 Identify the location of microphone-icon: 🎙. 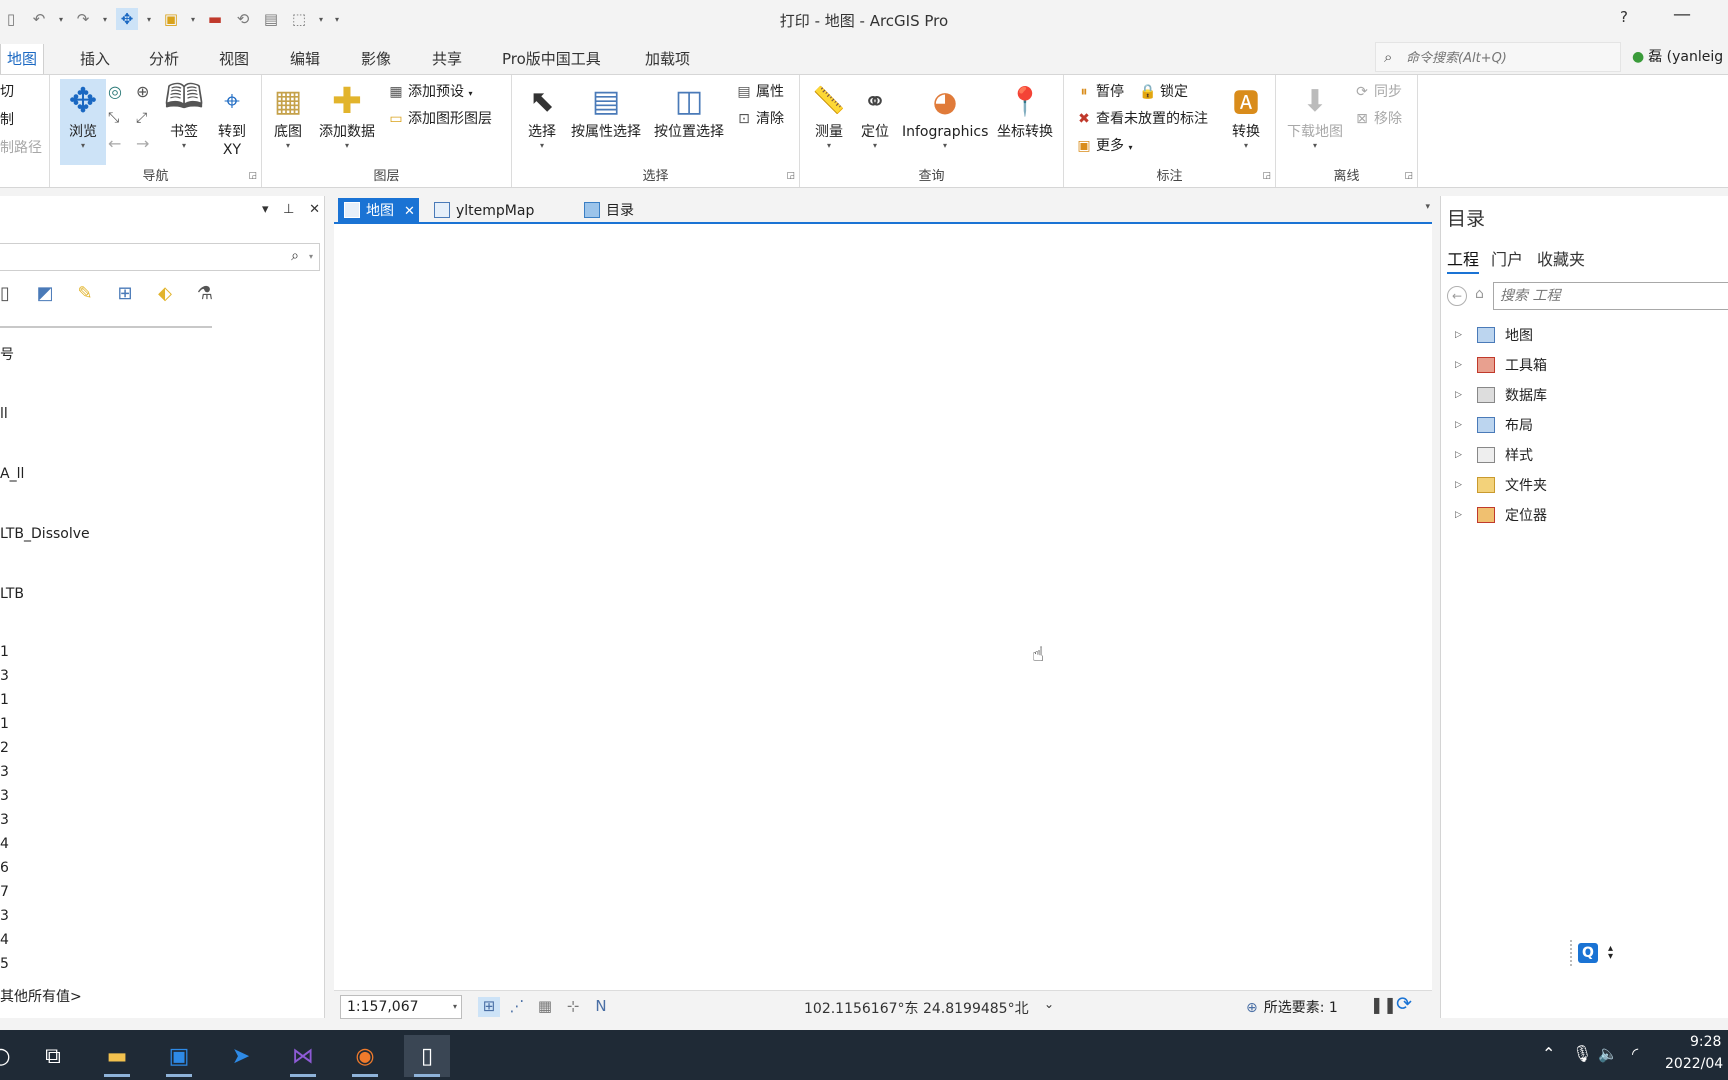
(1582, 1053).